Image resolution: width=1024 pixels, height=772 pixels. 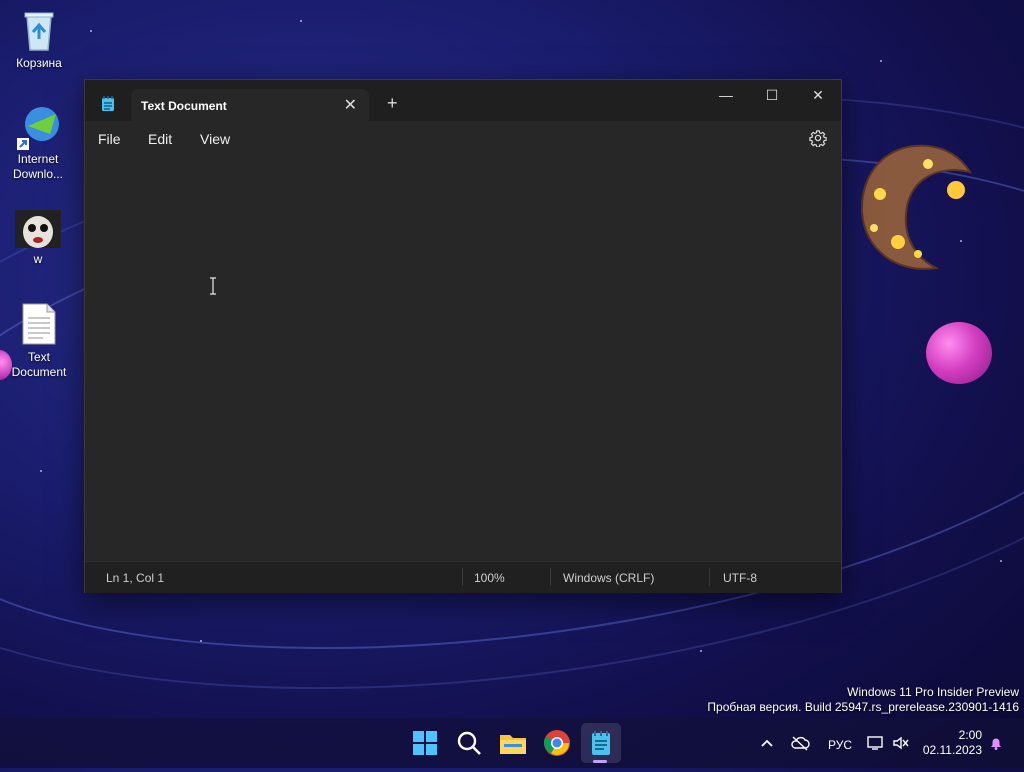 What do you see at coordinates (463, 138) in the screenshot?
I see `menu-bar: File Edit View` at bounding box center [463, 138].